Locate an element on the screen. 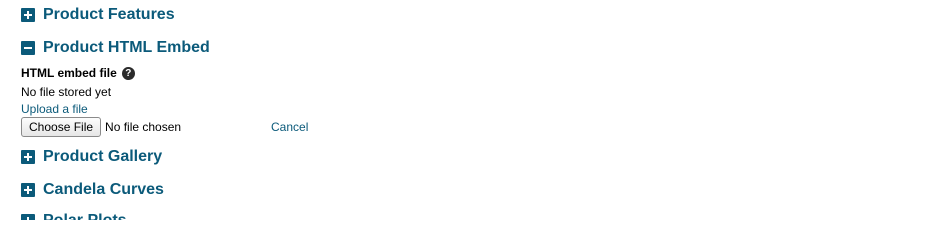  cancel-link: Cancel is located at coordinates (289, 127).